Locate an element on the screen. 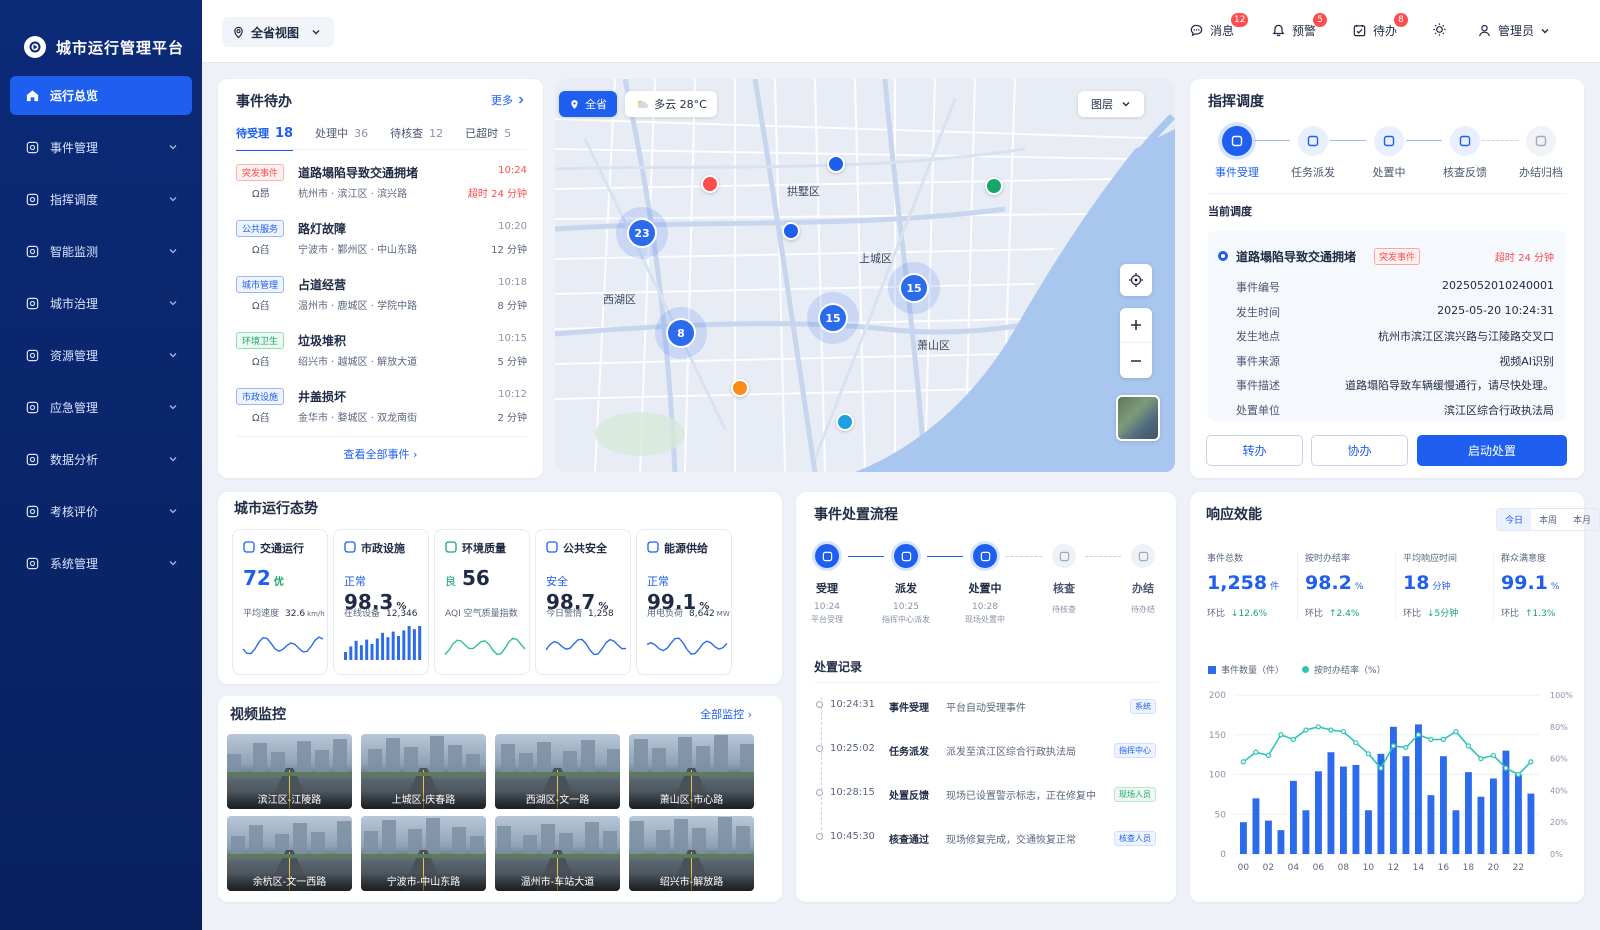 Image resolution: width=1600 pixels, height=930 pixels. map-scope-button: 全省 is located at coordinates (588, 104).